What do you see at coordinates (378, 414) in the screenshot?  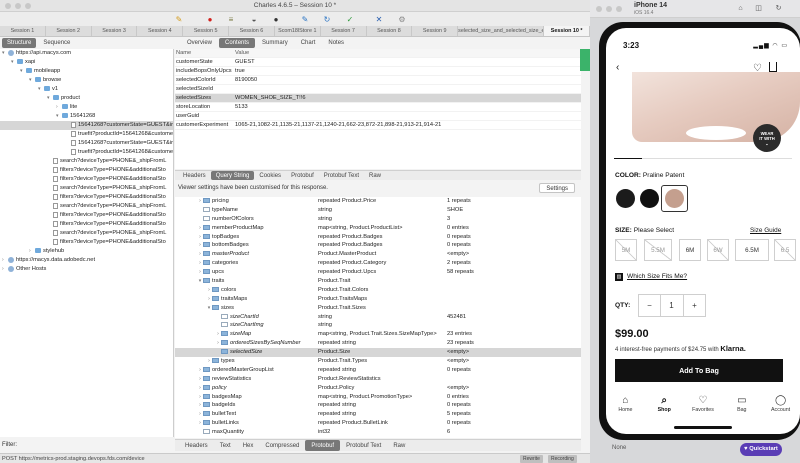 I see `protobuf-row: › bulletText repeated string 5 repeats` at bounding box center [378, 414].